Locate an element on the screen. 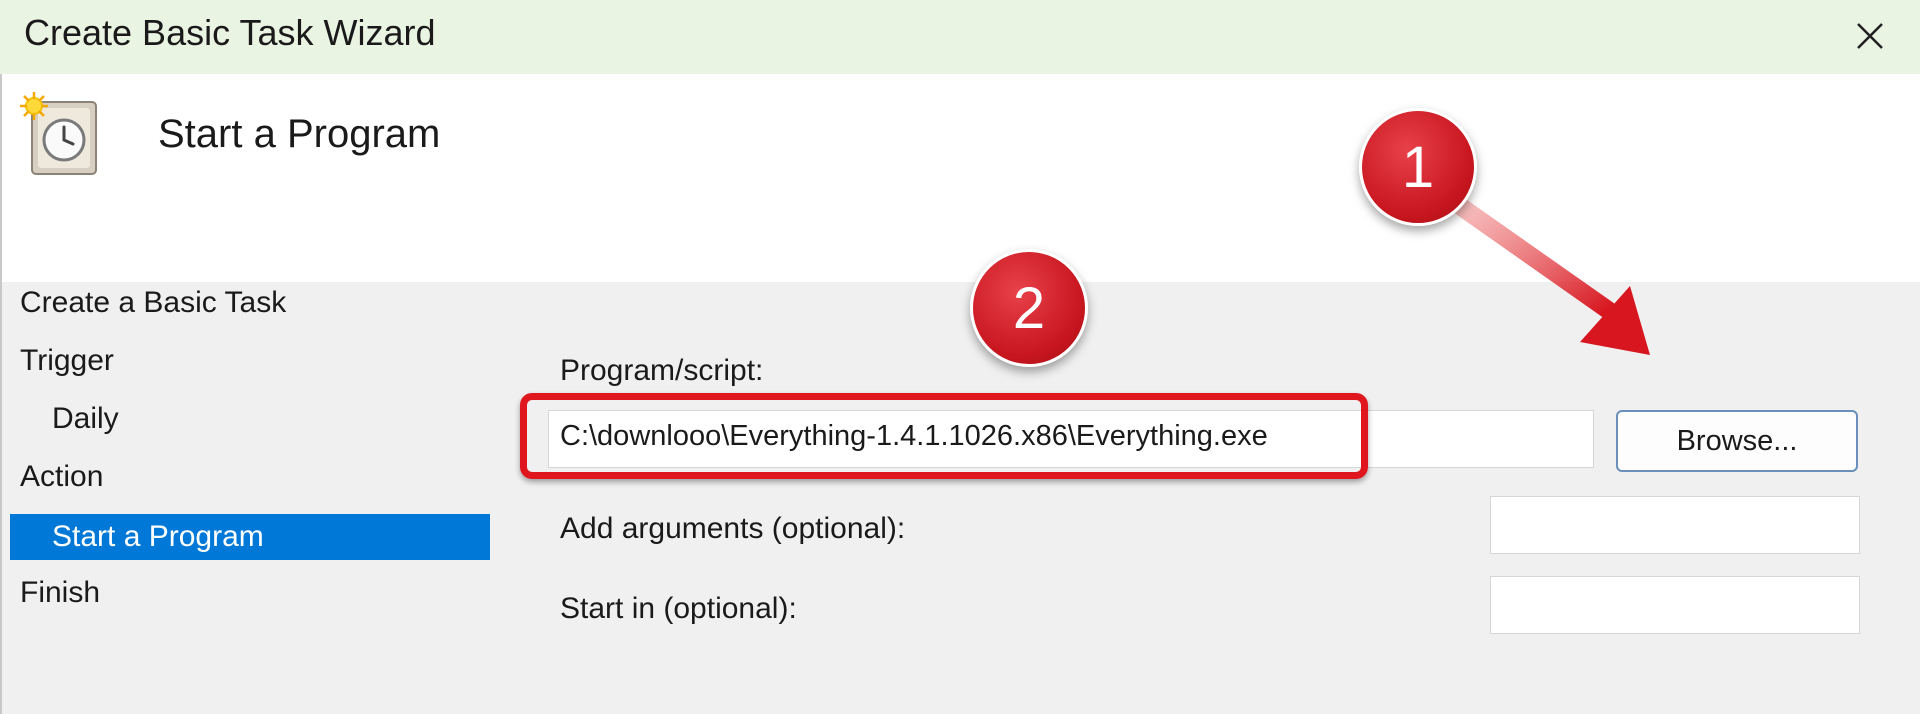 This screenshot has height=714, width=1920. program-path-highlight is located at coordinates (944, 436).